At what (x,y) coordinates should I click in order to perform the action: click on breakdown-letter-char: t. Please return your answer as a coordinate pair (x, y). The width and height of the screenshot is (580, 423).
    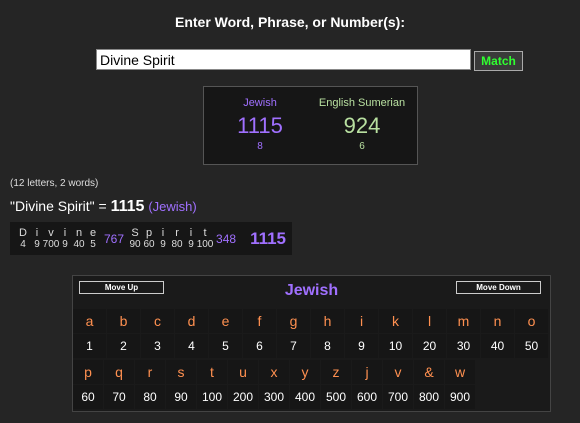
    Looking at the image, I should click on (205, 233).